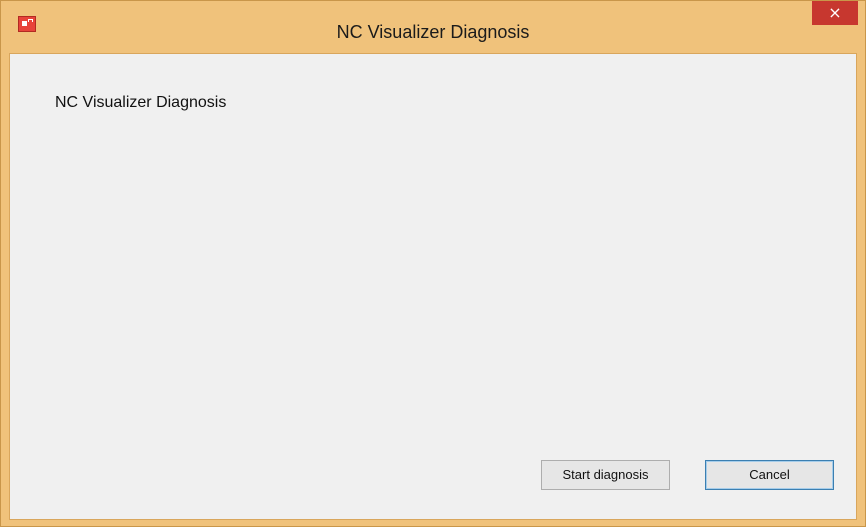 This screenshot has width=866, height=527. I want to click on start-diagnosis-button: Start diagnosis, so click(605, 475).